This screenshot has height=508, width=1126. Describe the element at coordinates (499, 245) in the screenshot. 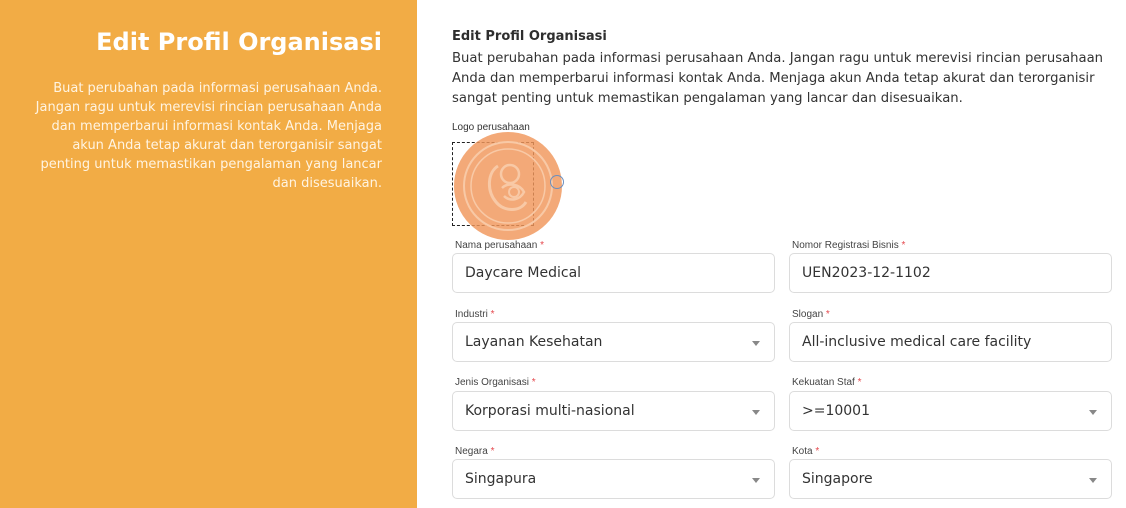

I see `company-name-label: Nama perusahaan *` at that location.